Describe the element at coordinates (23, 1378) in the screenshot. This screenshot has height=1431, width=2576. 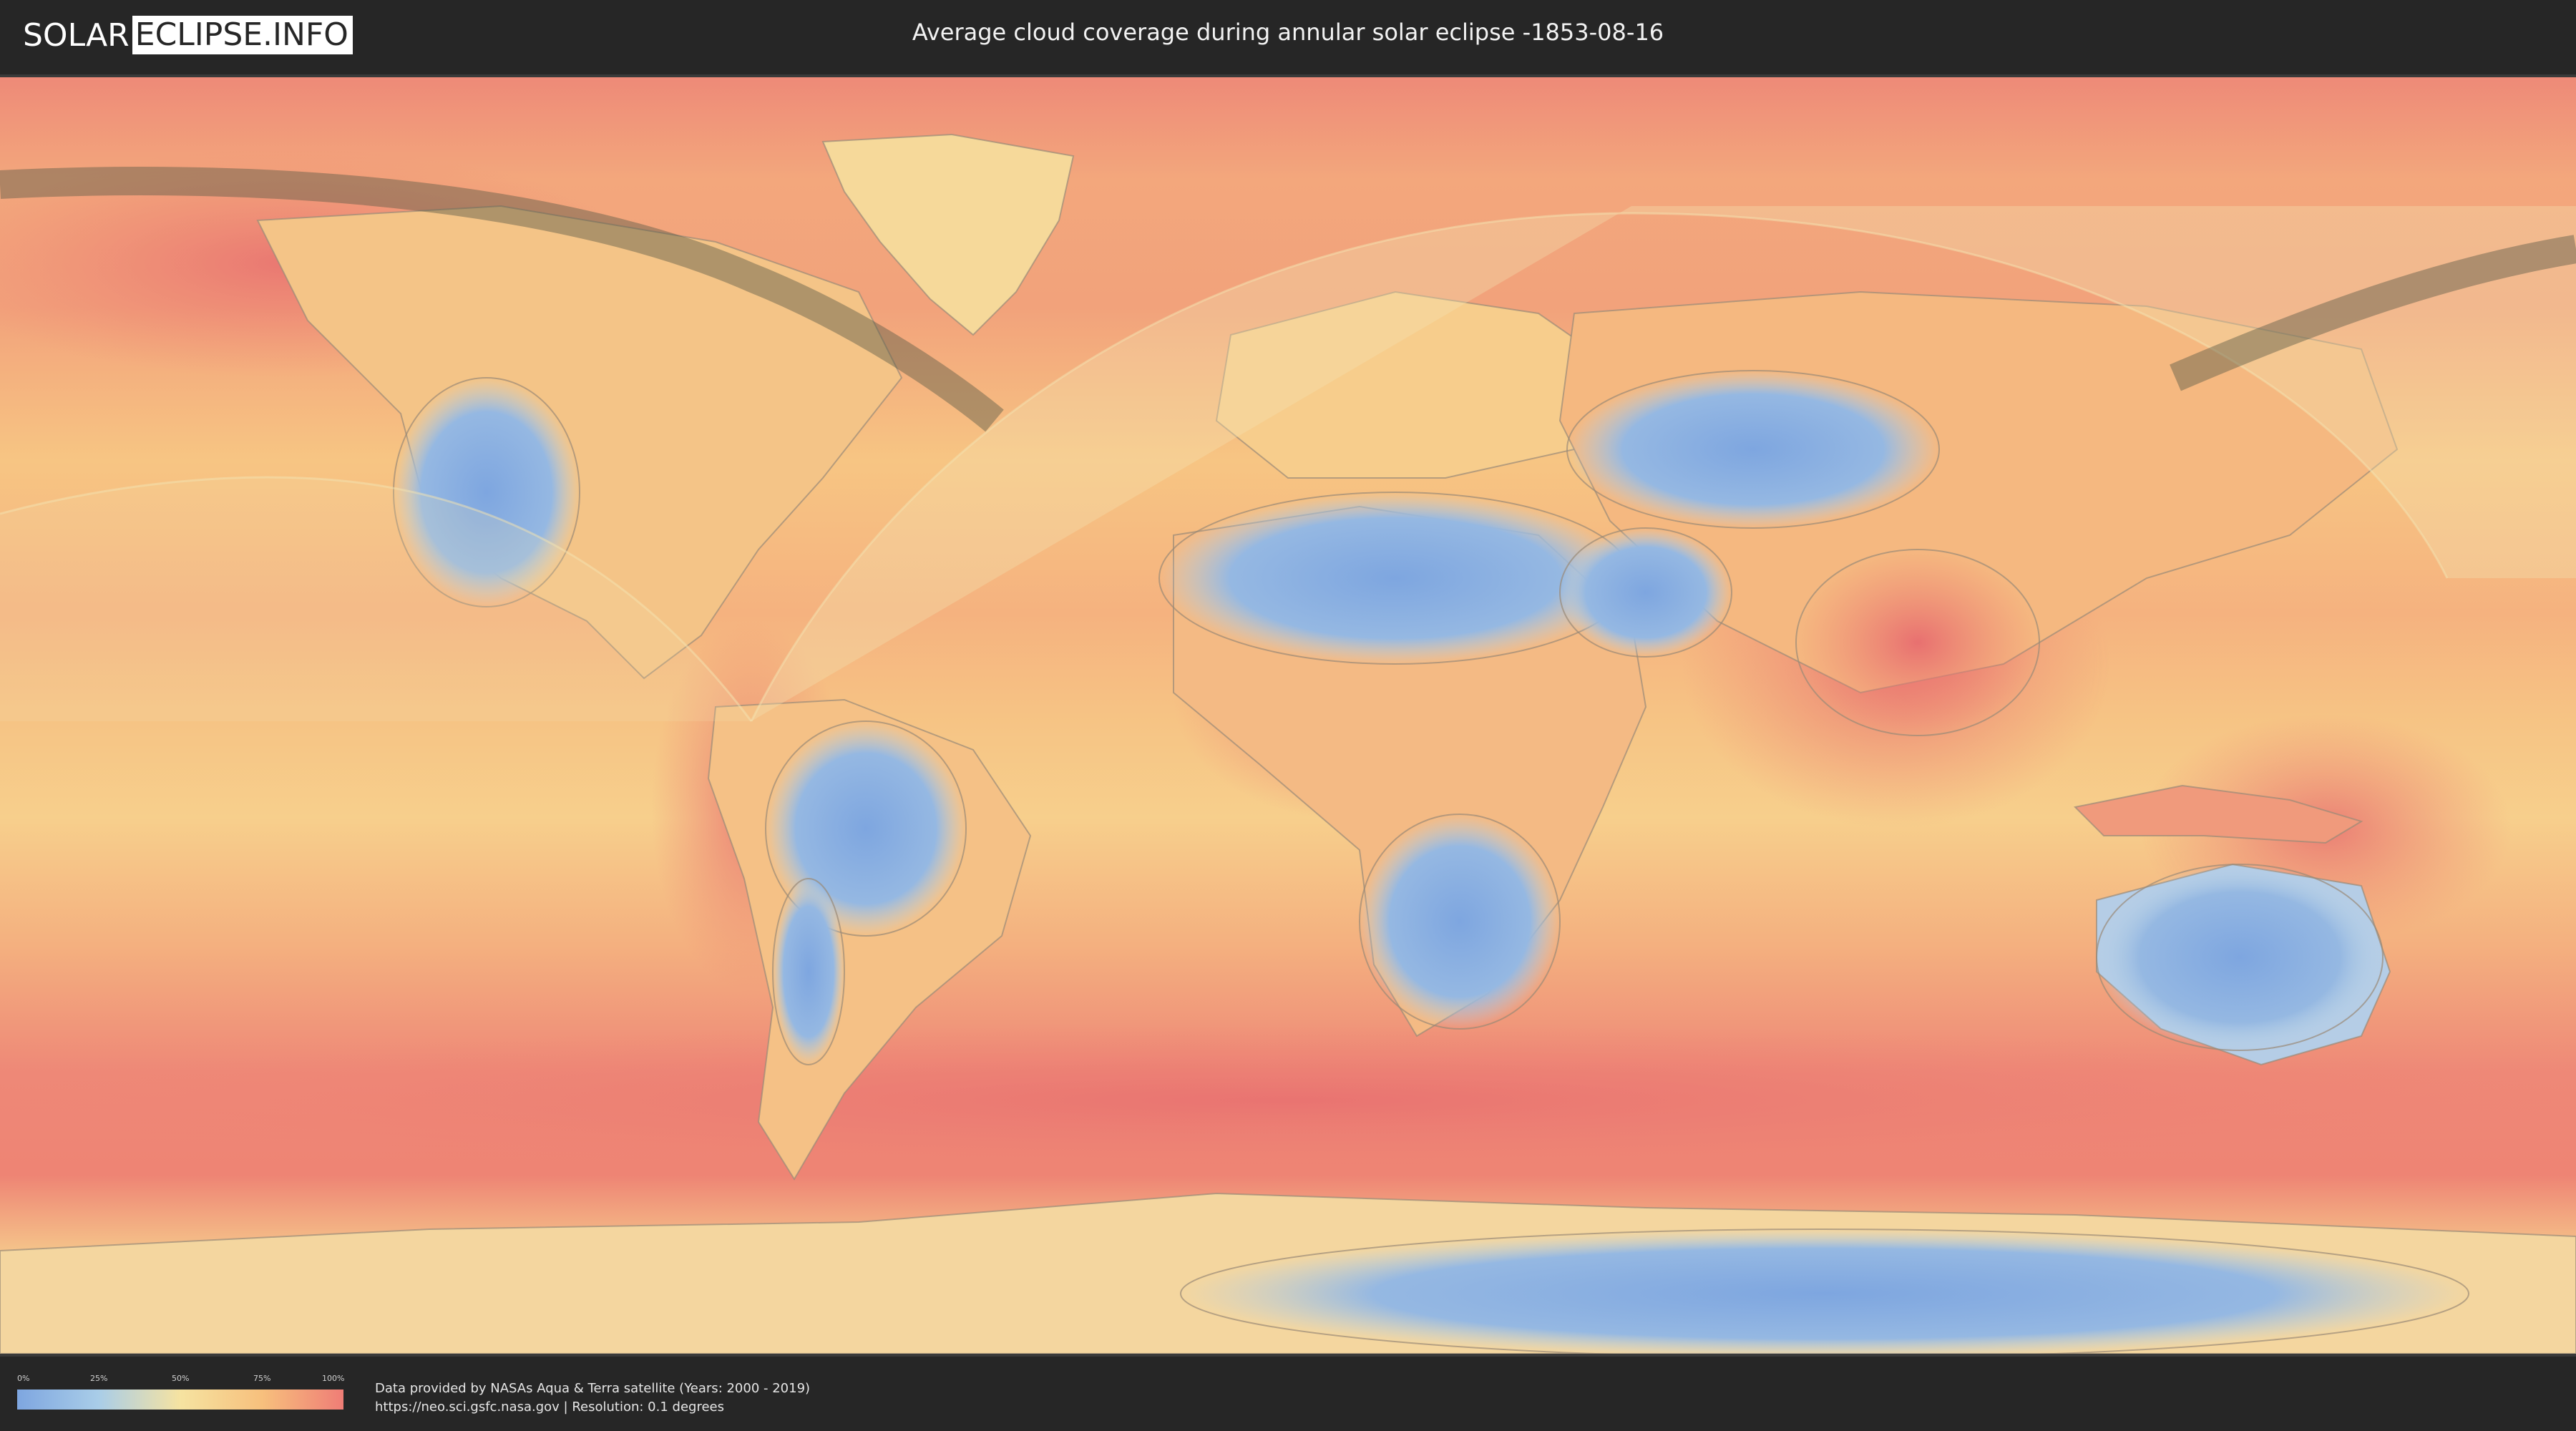
I see `legend-tick-0: 0%` at that location.